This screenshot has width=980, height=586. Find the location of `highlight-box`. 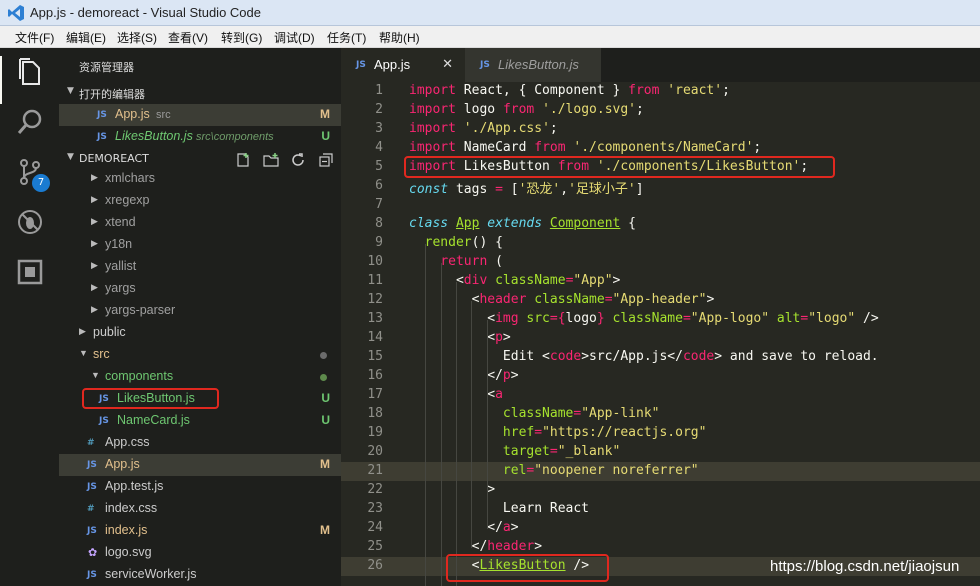

highlight-box is located at coordinates (527, 568).